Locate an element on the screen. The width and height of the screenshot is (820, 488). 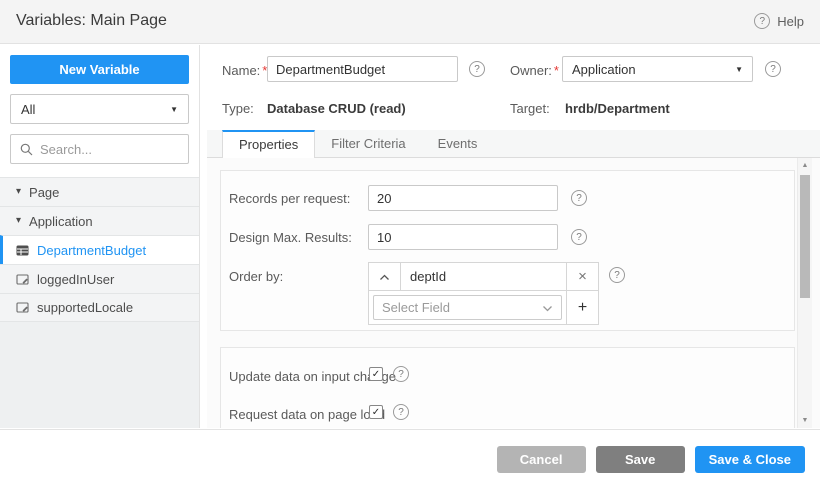
sidebar-controls: New Variable All ▼ is located at coordinates (99, 111).